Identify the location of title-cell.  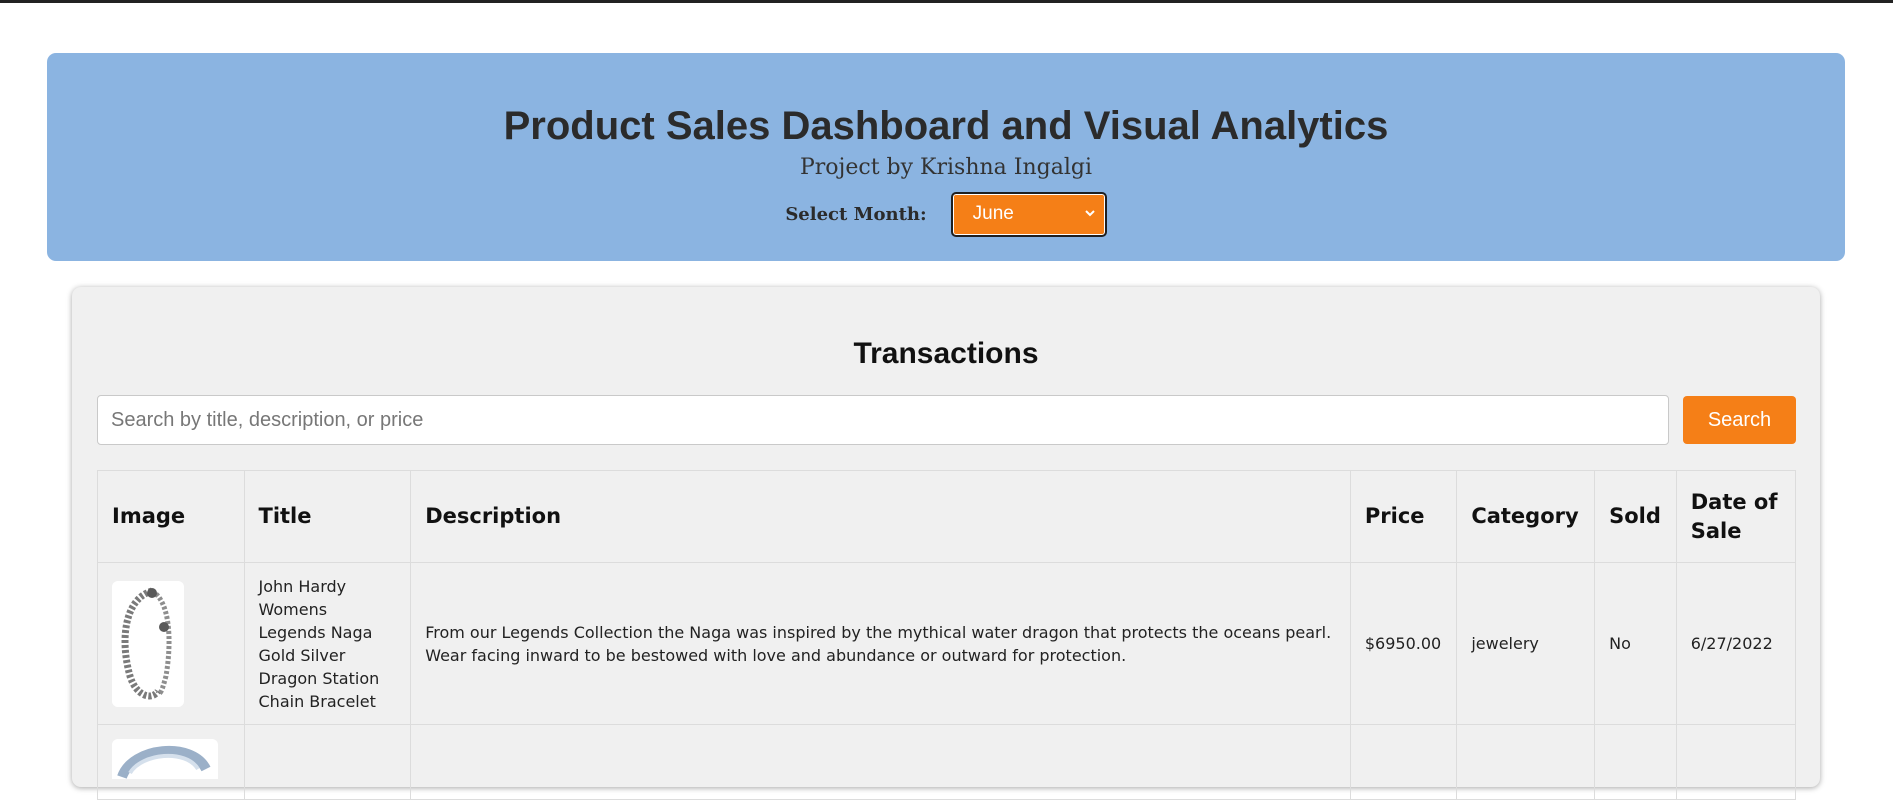
(327, 762).